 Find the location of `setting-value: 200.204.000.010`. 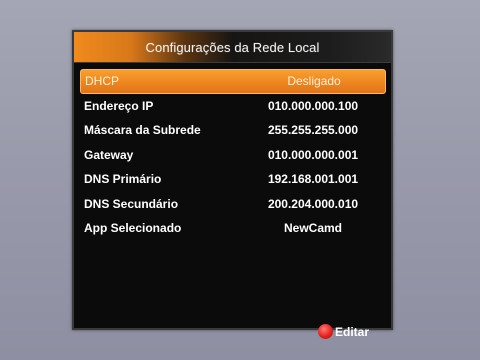

setting-value: 200.204.000.010 is located at coordinates (313, 203).